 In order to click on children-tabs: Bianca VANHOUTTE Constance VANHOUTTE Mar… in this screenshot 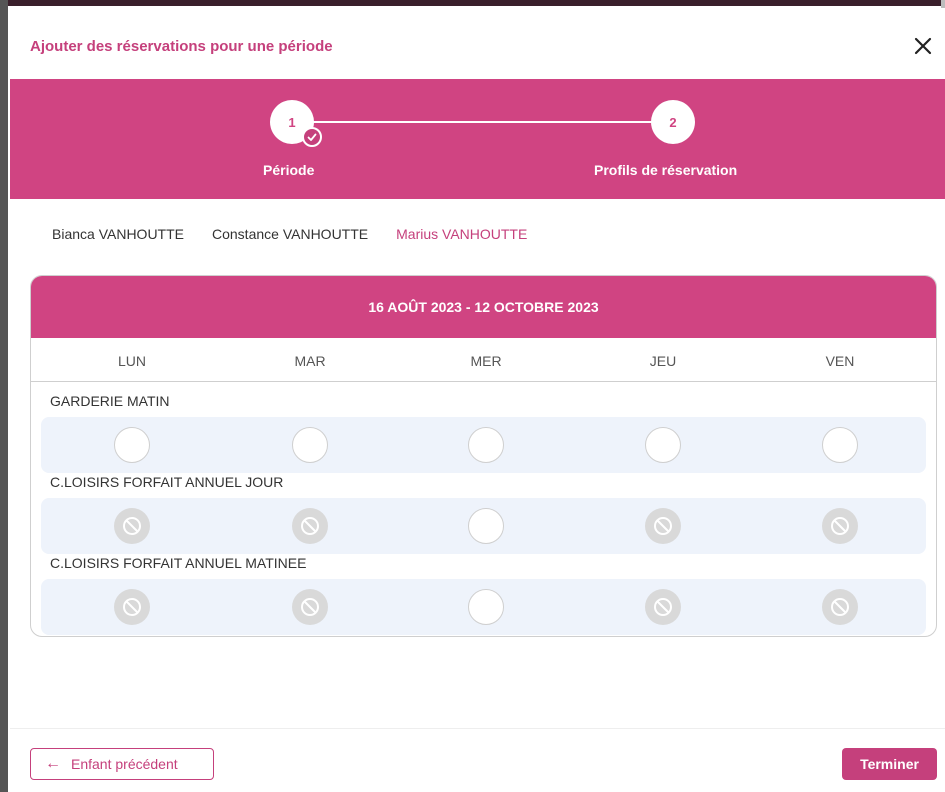, I will do `click(289, 237)`.